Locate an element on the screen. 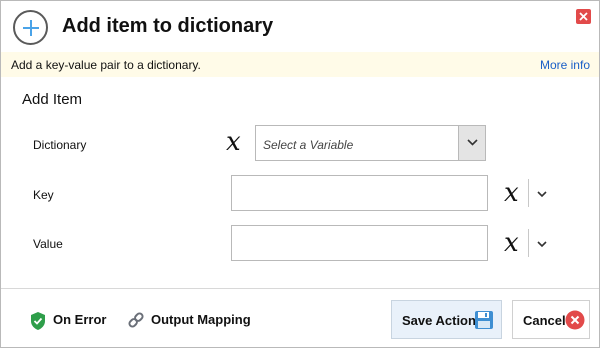 Image resolution: width=600 pixels, height=348 pixels. key-input is located at coordinates (359, 193).